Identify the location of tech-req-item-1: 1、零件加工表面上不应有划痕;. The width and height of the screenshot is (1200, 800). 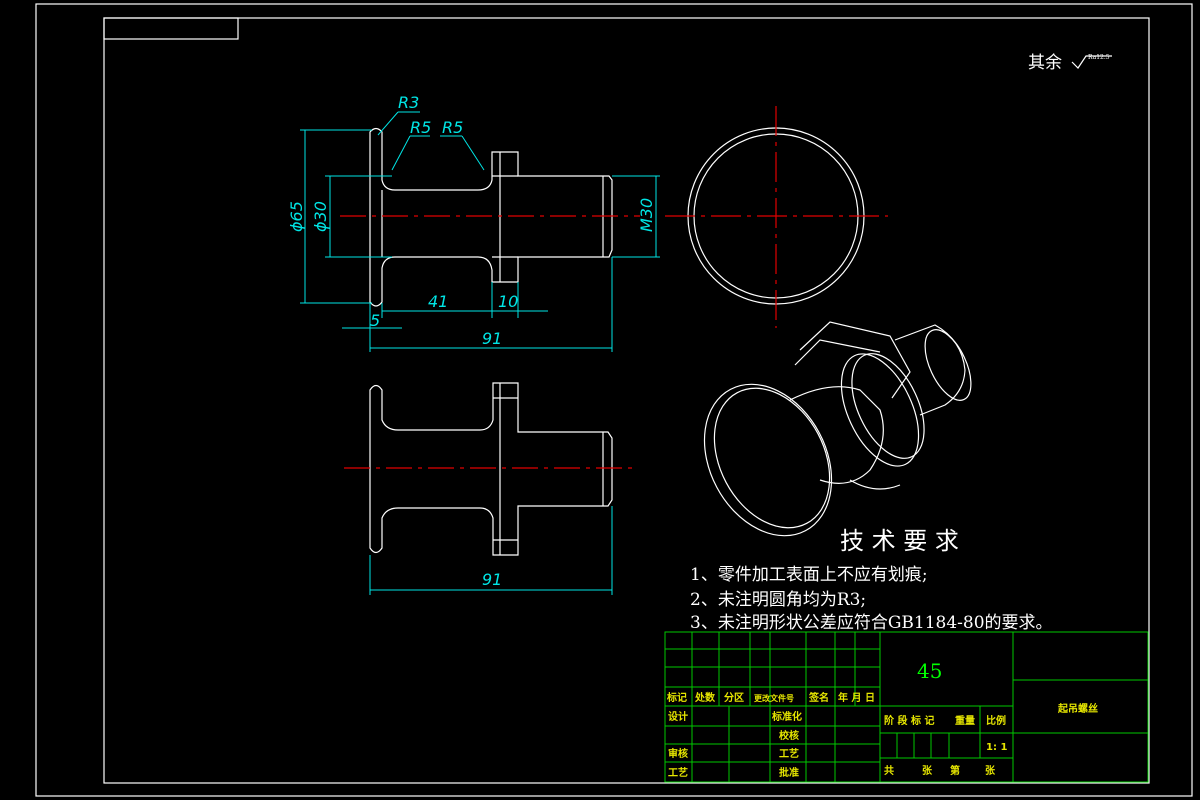
(809, 575).